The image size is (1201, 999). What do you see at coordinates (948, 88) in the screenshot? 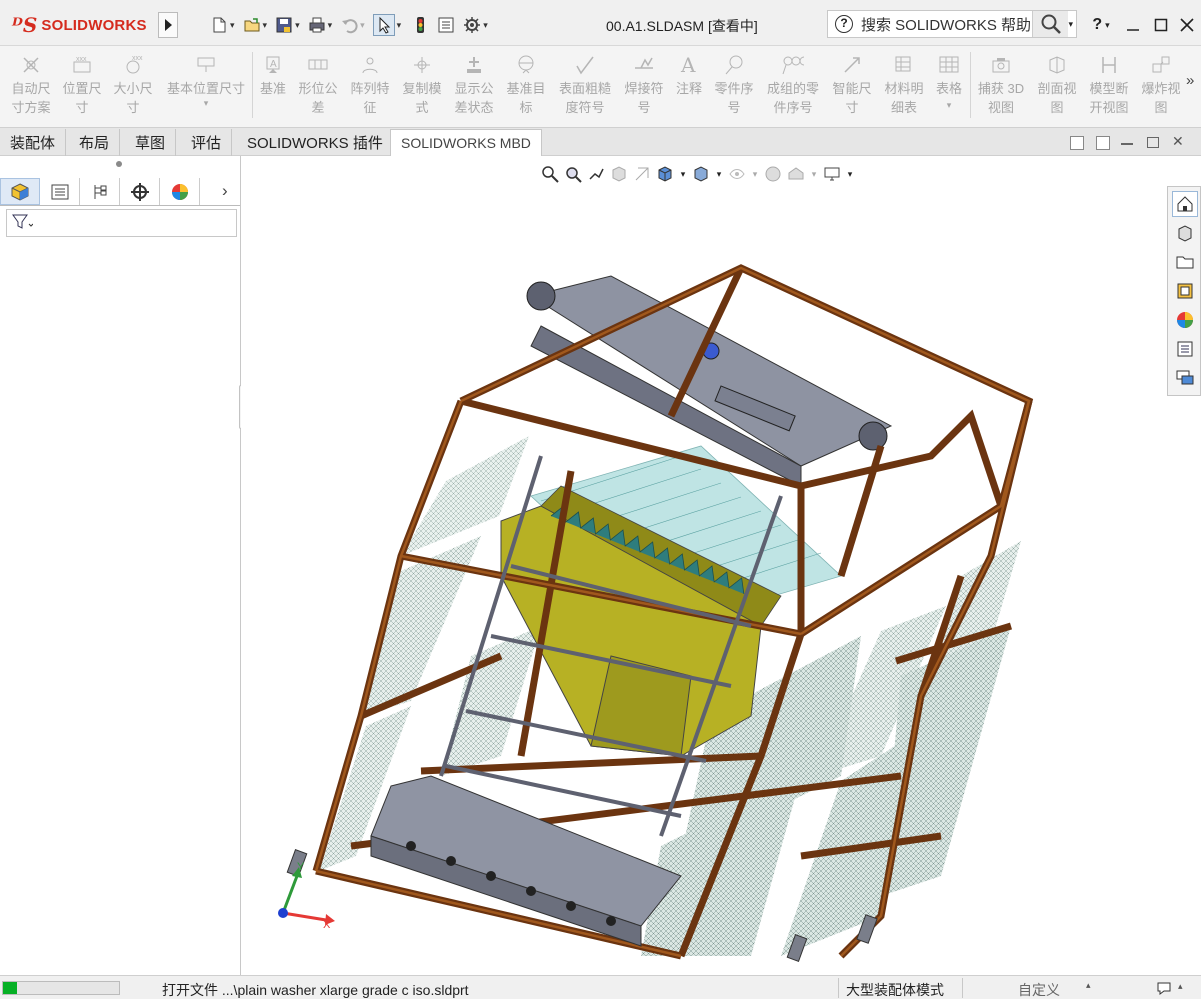
I see `table-label: 表格` at bounding box center [948, 88].